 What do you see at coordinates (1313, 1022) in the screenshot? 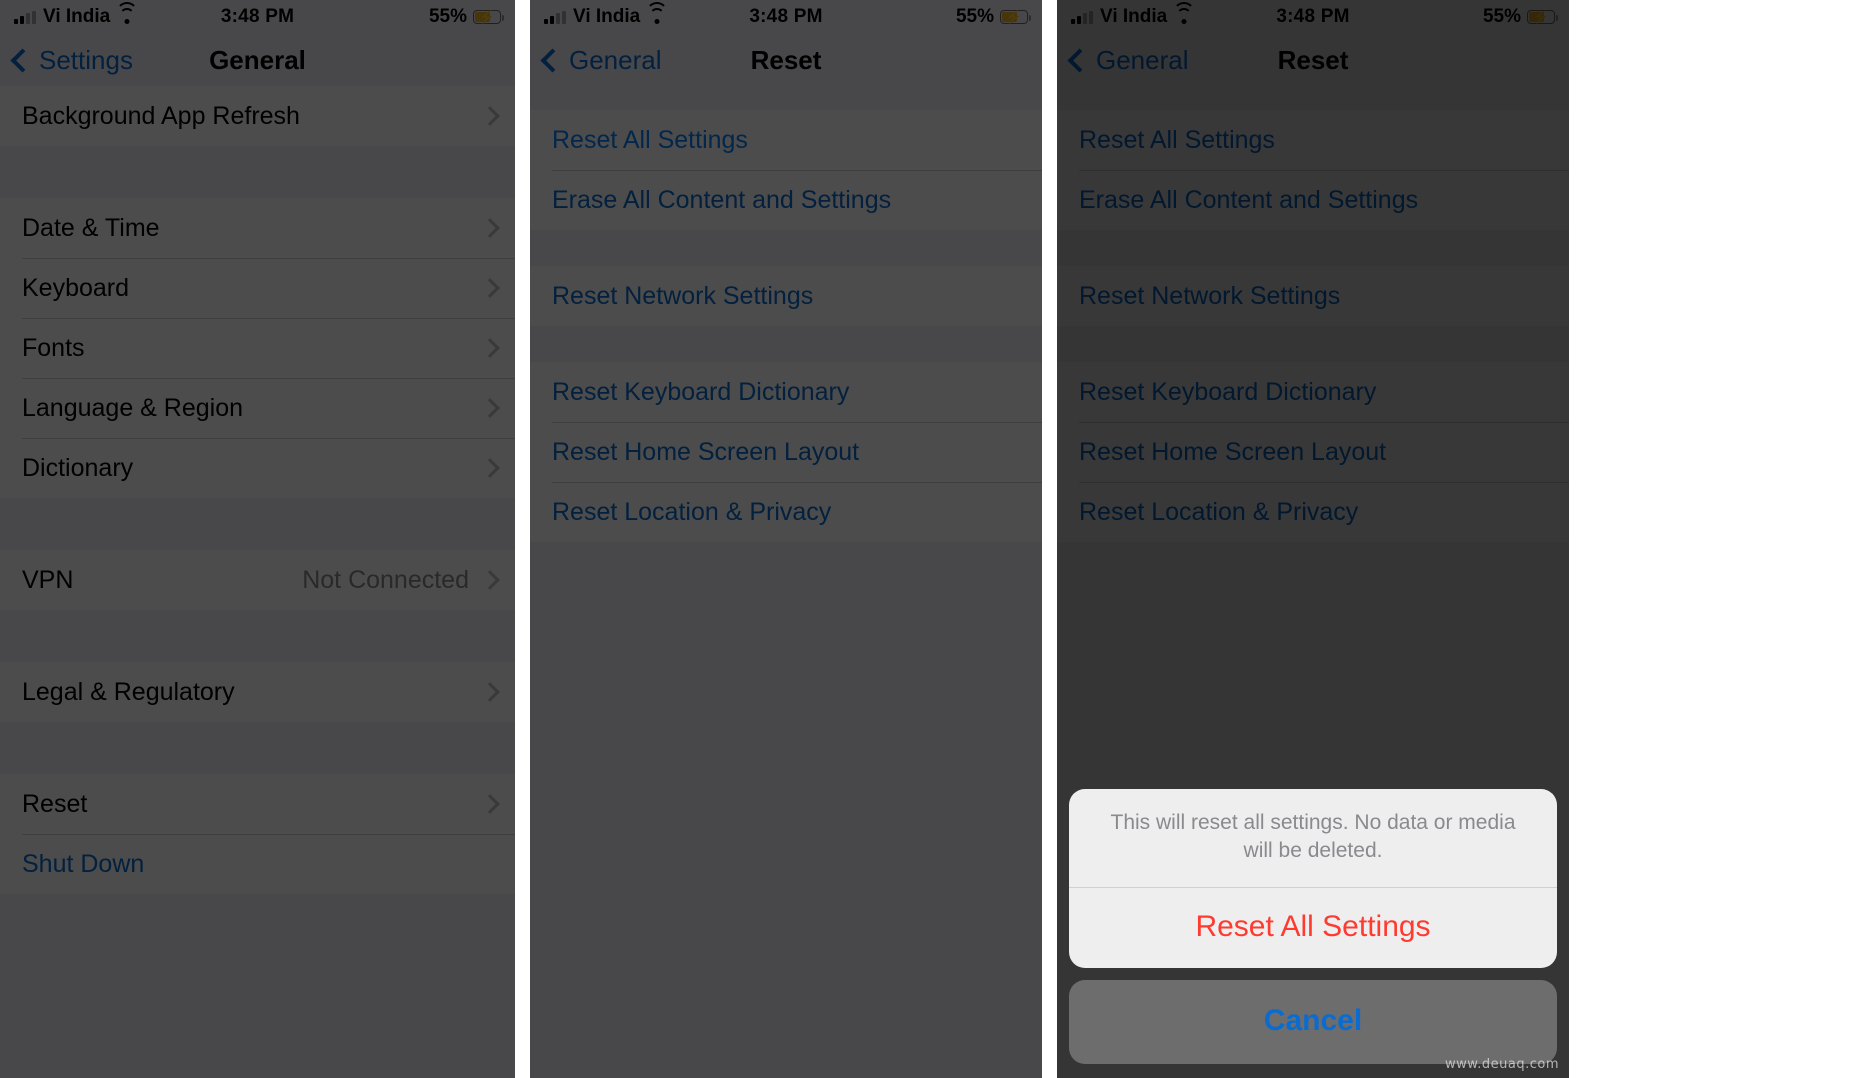
I see `cancel-button: Cancel` at bounding box center [1313, 1022].